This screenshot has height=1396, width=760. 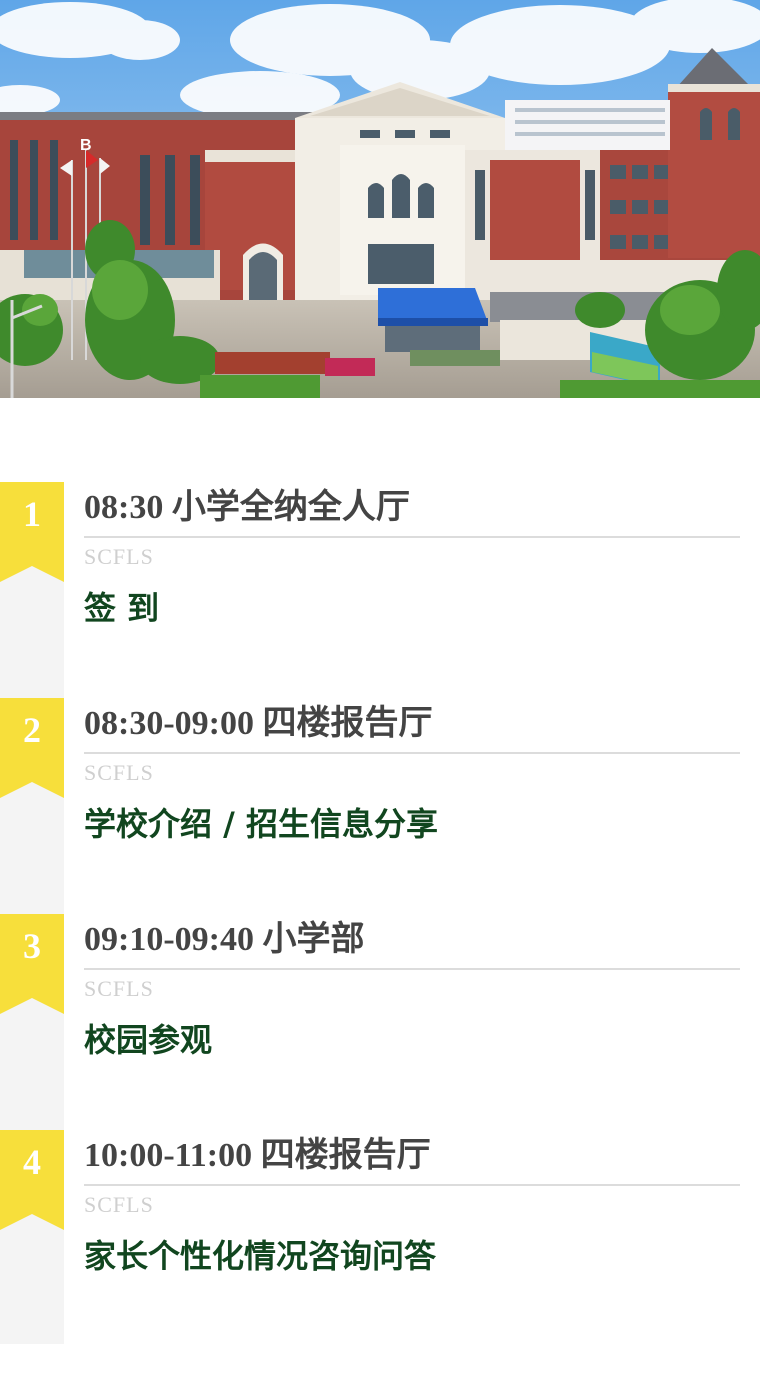 I want to click on step-number: 3, so click(x=32, y=946).